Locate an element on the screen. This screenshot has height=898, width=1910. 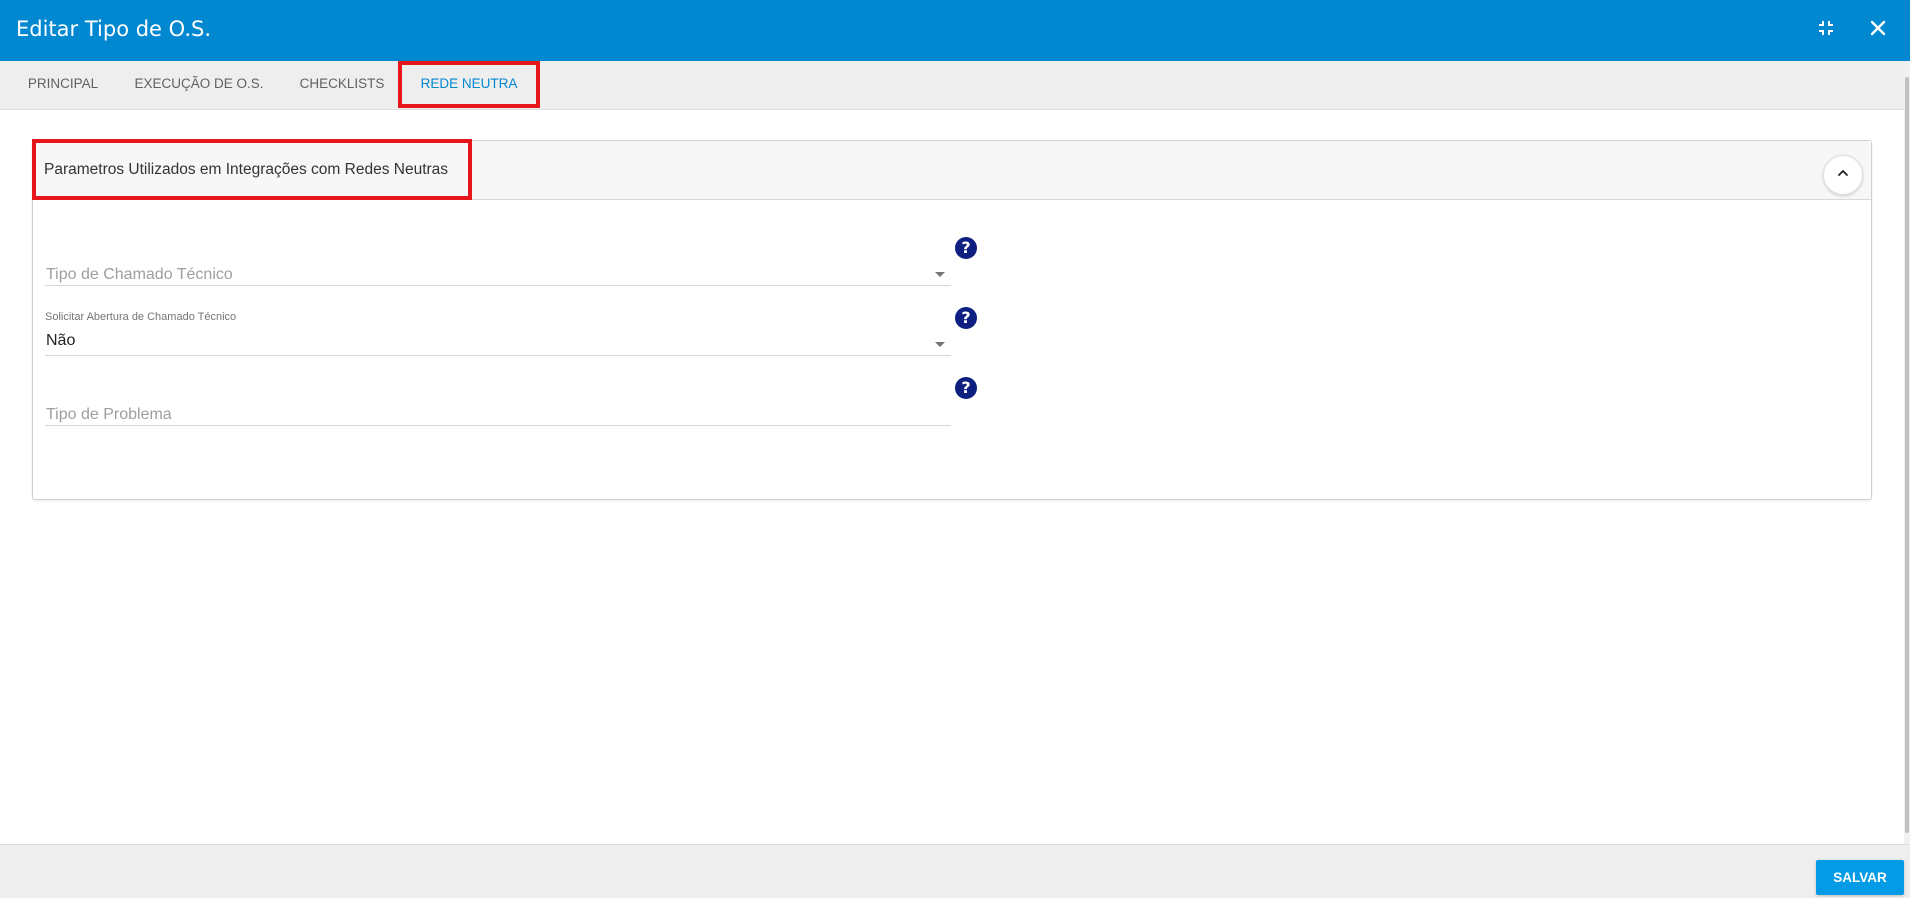
tipo-chamado-tecnico-select: Tipo de Chamado Técnico is located at coordinates (498, 266).